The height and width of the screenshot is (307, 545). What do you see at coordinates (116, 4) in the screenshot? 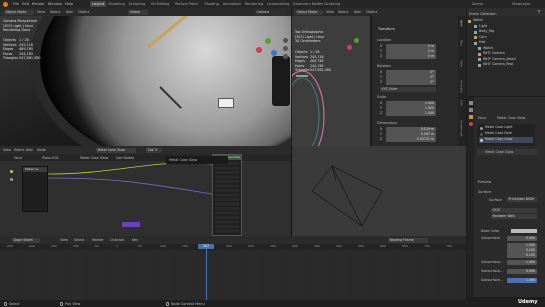
I see `workspace-tab-modeling: Modeling` at bounding box center [116, 4].